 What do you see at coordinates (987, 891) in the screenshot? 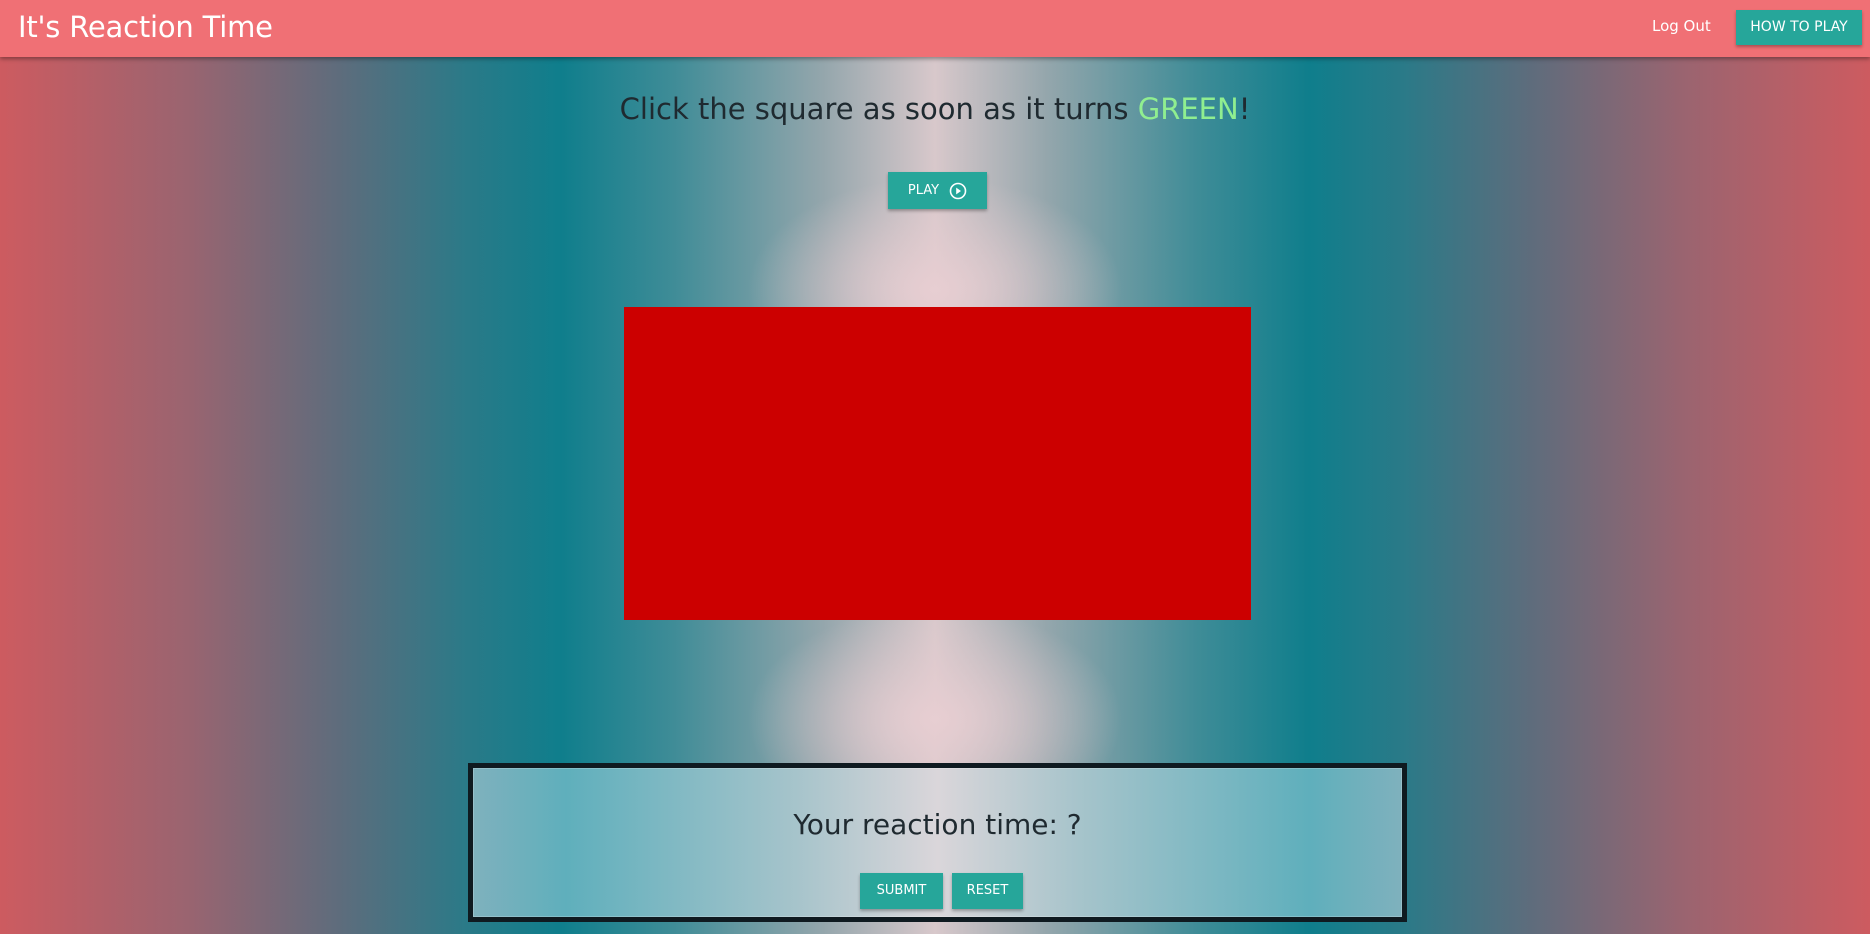
I see `reset-button: RESET` at bounding box center [987, 891].